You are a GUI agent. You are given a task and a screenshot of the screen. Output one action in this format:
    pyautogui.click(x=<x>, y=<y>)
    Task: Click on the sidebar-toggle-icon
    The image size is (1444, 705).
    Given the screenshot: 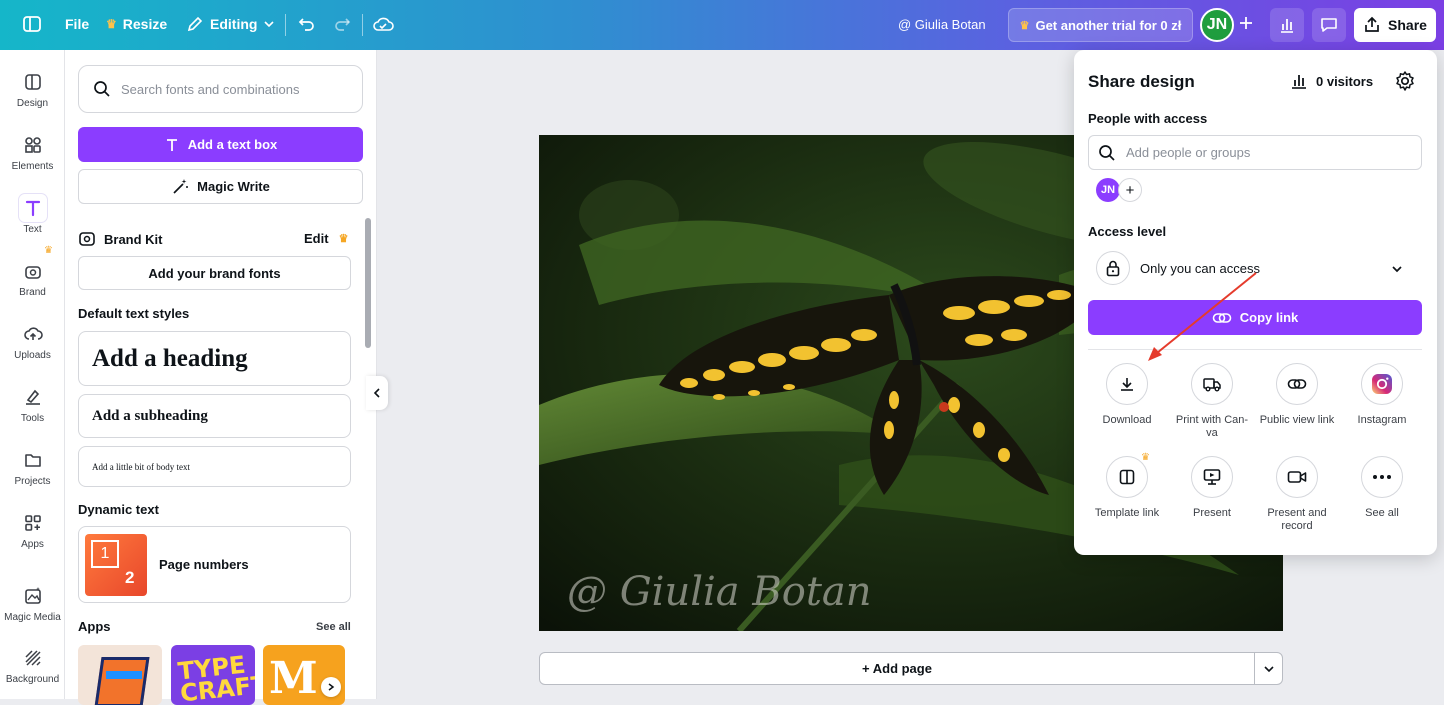 What is the action you would take?
    pyautogui.click(x=32, y=24)
    